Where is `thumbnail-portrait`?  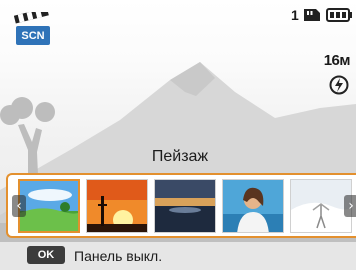 thumbnail-portrait is located at coordinates (253, 206).